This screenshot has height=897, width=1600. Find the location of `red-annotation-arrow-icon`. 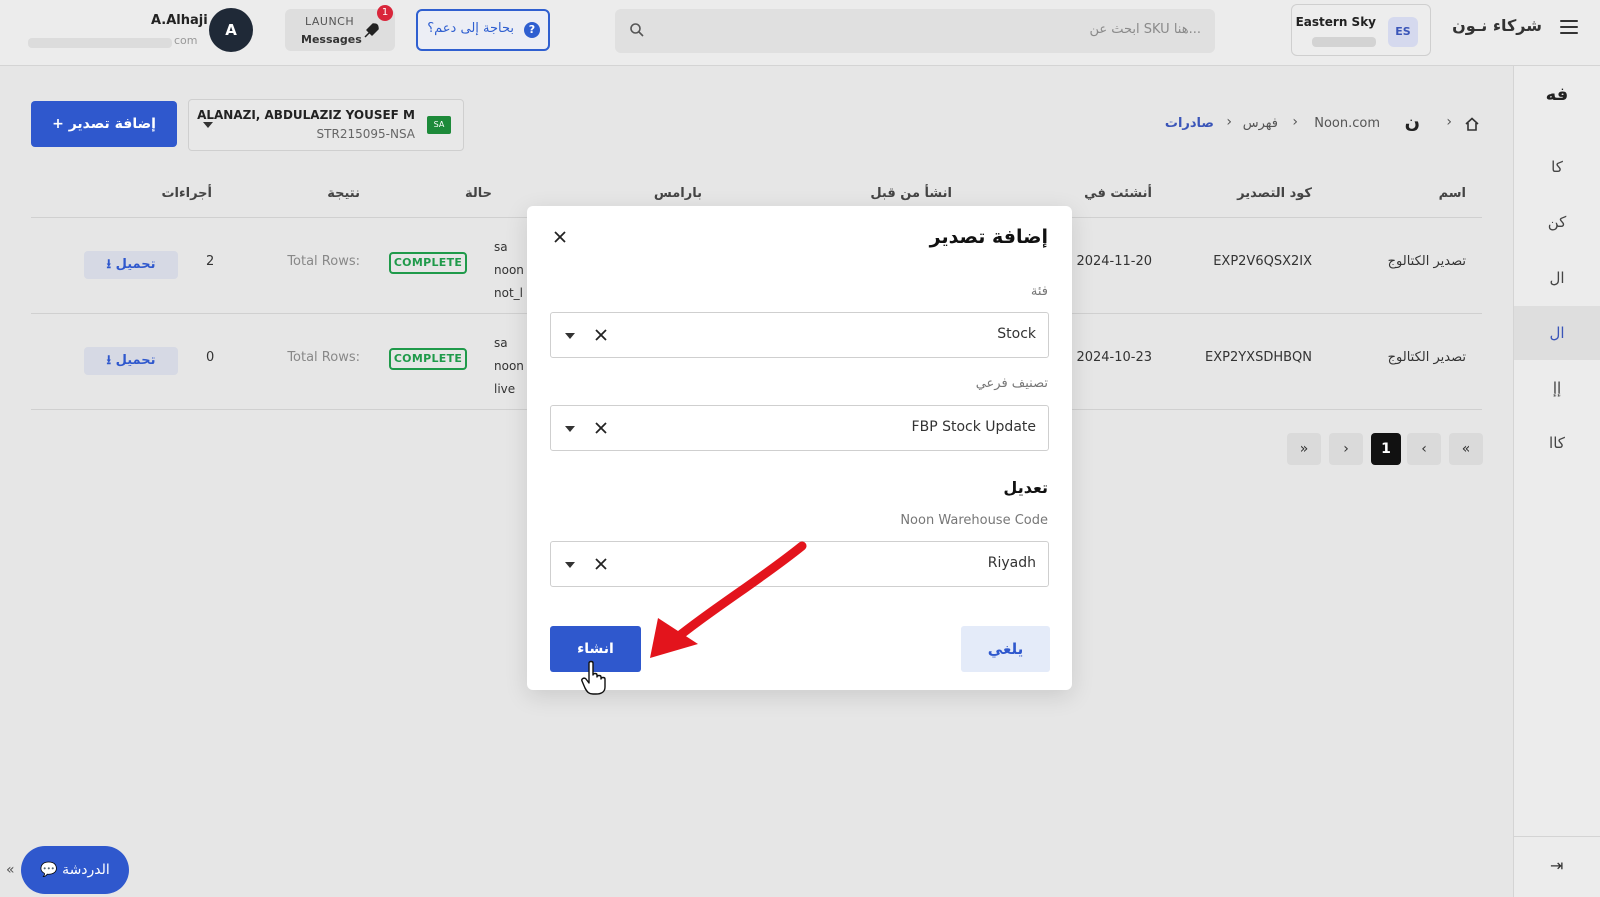

red-annotation-arrow-icon is located at coordinates (728, 599).